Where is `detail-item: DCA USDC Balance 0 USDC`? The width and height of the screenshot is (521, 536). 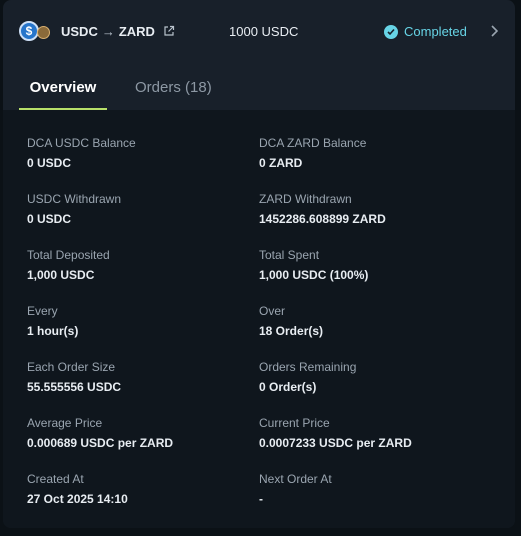 detail-item: DCA USDC Balance 0 USDC is located at coordinates (81, 153).